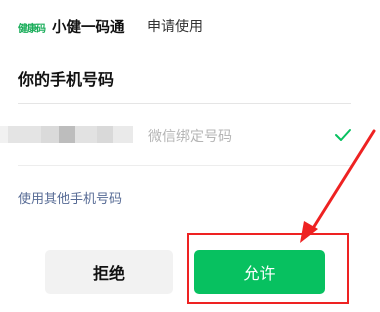 Image resolution: width=380 pixels, height=312 pixels. Describe the element at coordinates (70, 197) in the screenshot. I see `use-other-phone-link: 使用其他手机号码` at that location.